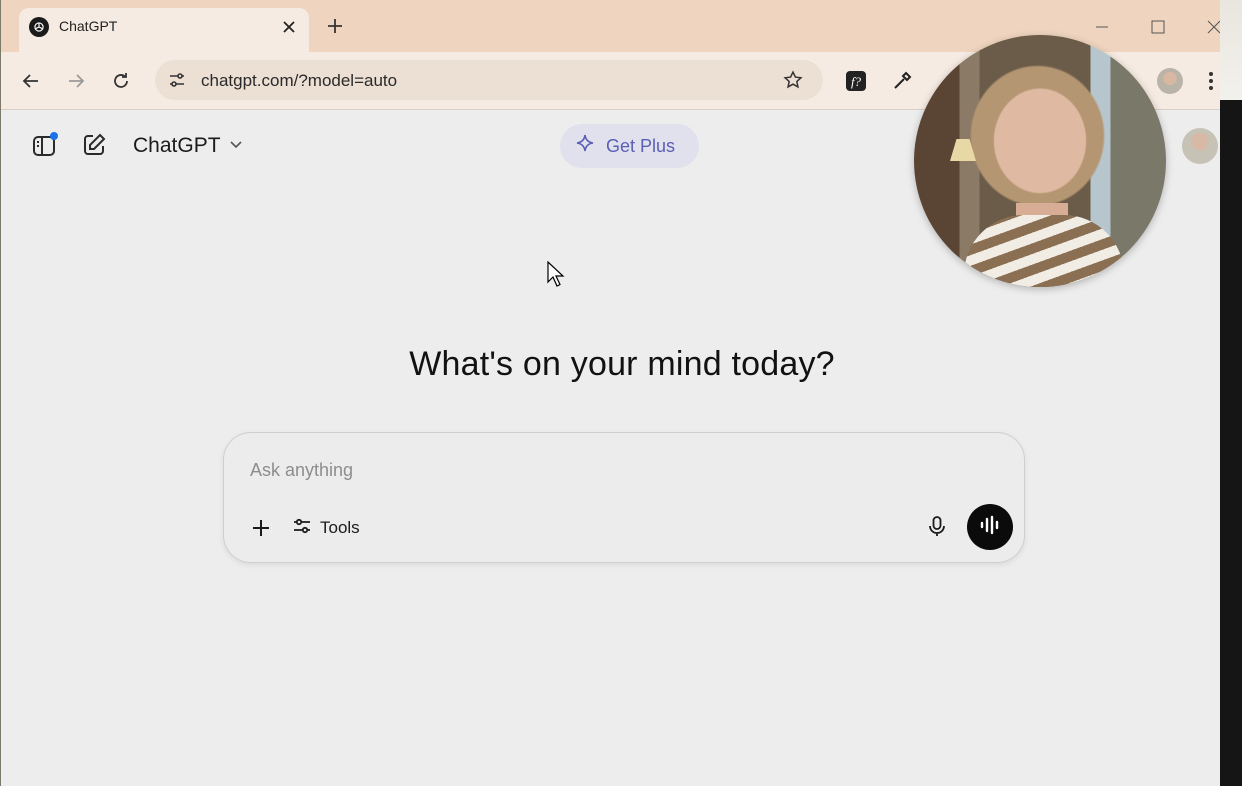 This screenshot has width=1242, height=786. I want to click on voice-waveform-icon, so click(990, 527).